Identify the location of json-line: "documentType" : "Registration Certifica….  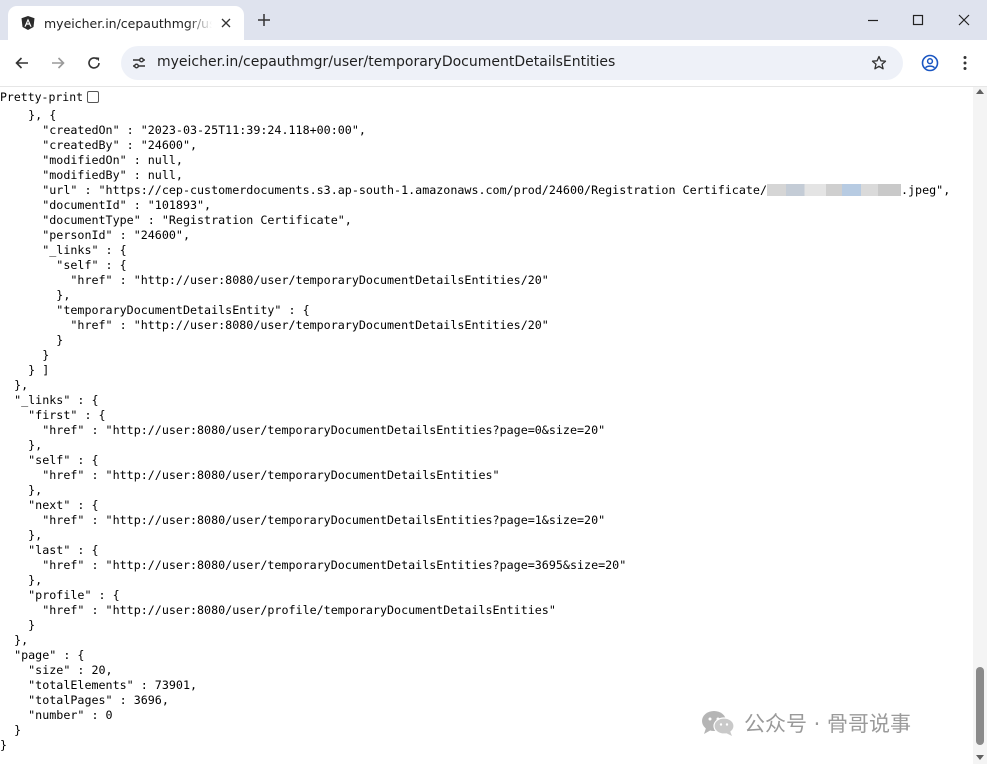
(176, 220).